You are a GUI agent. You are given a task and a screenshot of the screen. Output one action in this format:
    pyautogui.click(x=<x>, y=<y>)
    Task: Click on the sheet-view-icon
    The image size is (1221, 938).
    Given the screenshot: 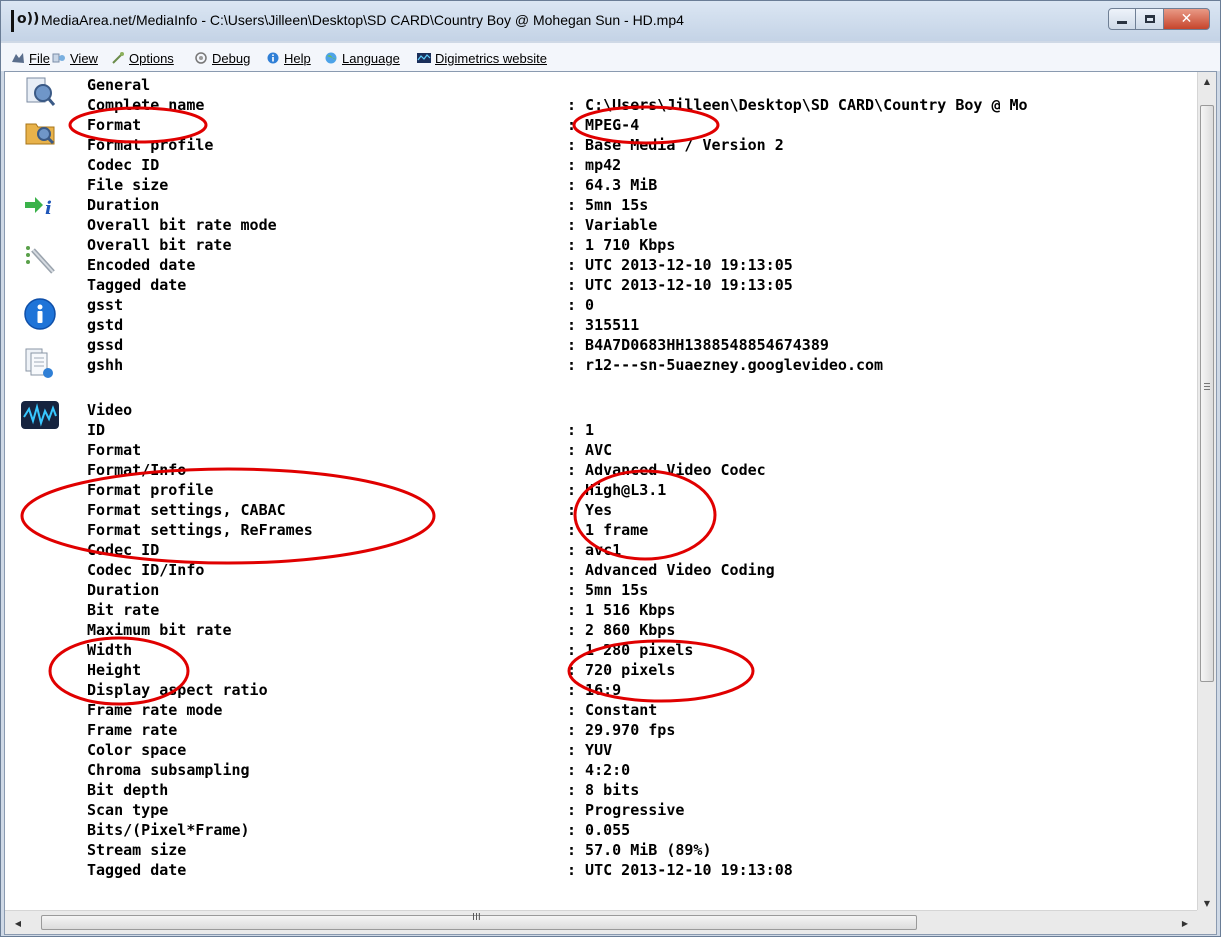 What is the action you would take?
    pyautogui.click(x=40, y=363)
    